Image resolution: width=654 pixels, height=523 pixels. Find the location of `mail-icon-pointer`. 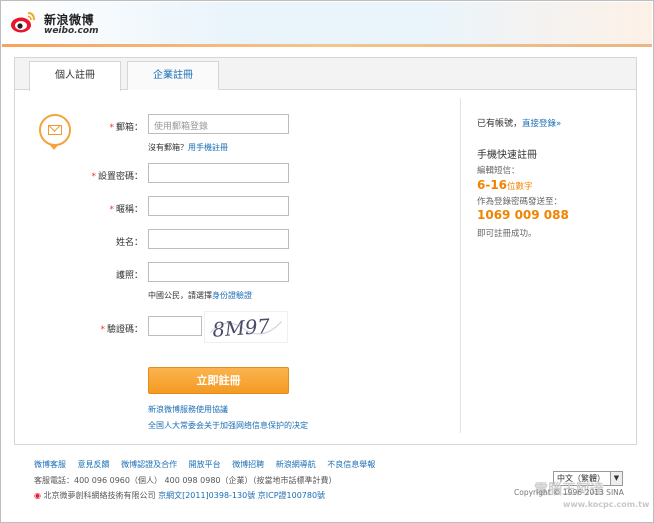

mail-icon-pointer is located at coordinates (54, 147).